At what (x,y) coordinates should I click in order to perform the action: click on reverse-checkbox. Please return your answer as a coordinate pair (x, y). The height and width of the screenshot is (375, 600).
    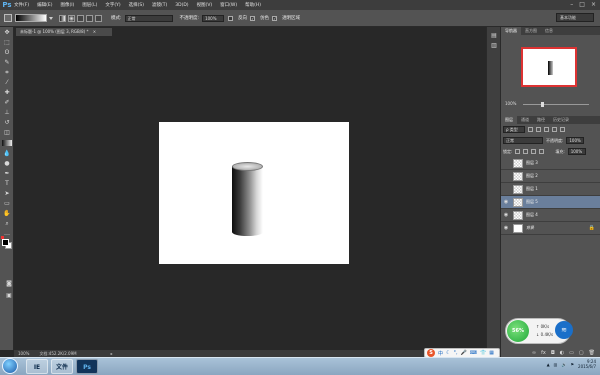
    Looking at the image, I should click on (231, 18).